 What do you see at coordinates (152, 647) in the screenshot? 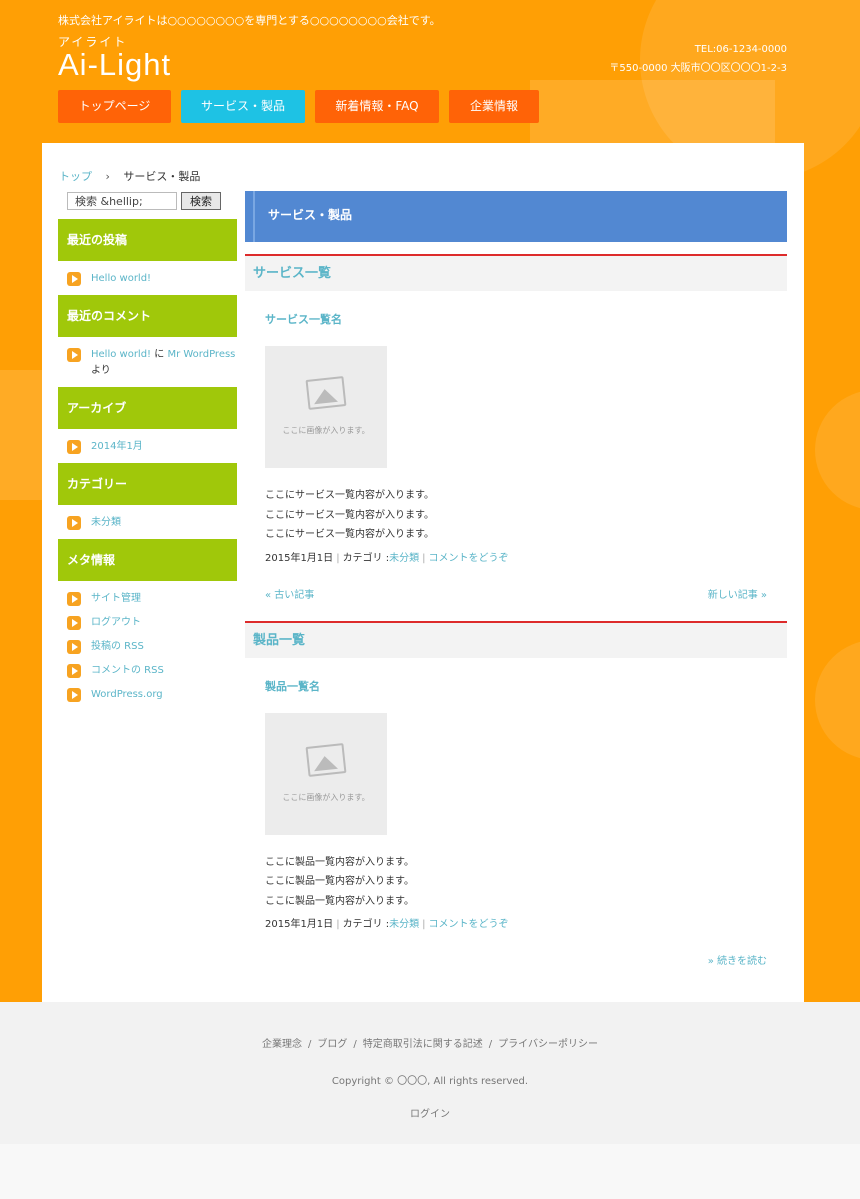
I see `list-item: 投稿の RSS` at bounding box center [152, 647].